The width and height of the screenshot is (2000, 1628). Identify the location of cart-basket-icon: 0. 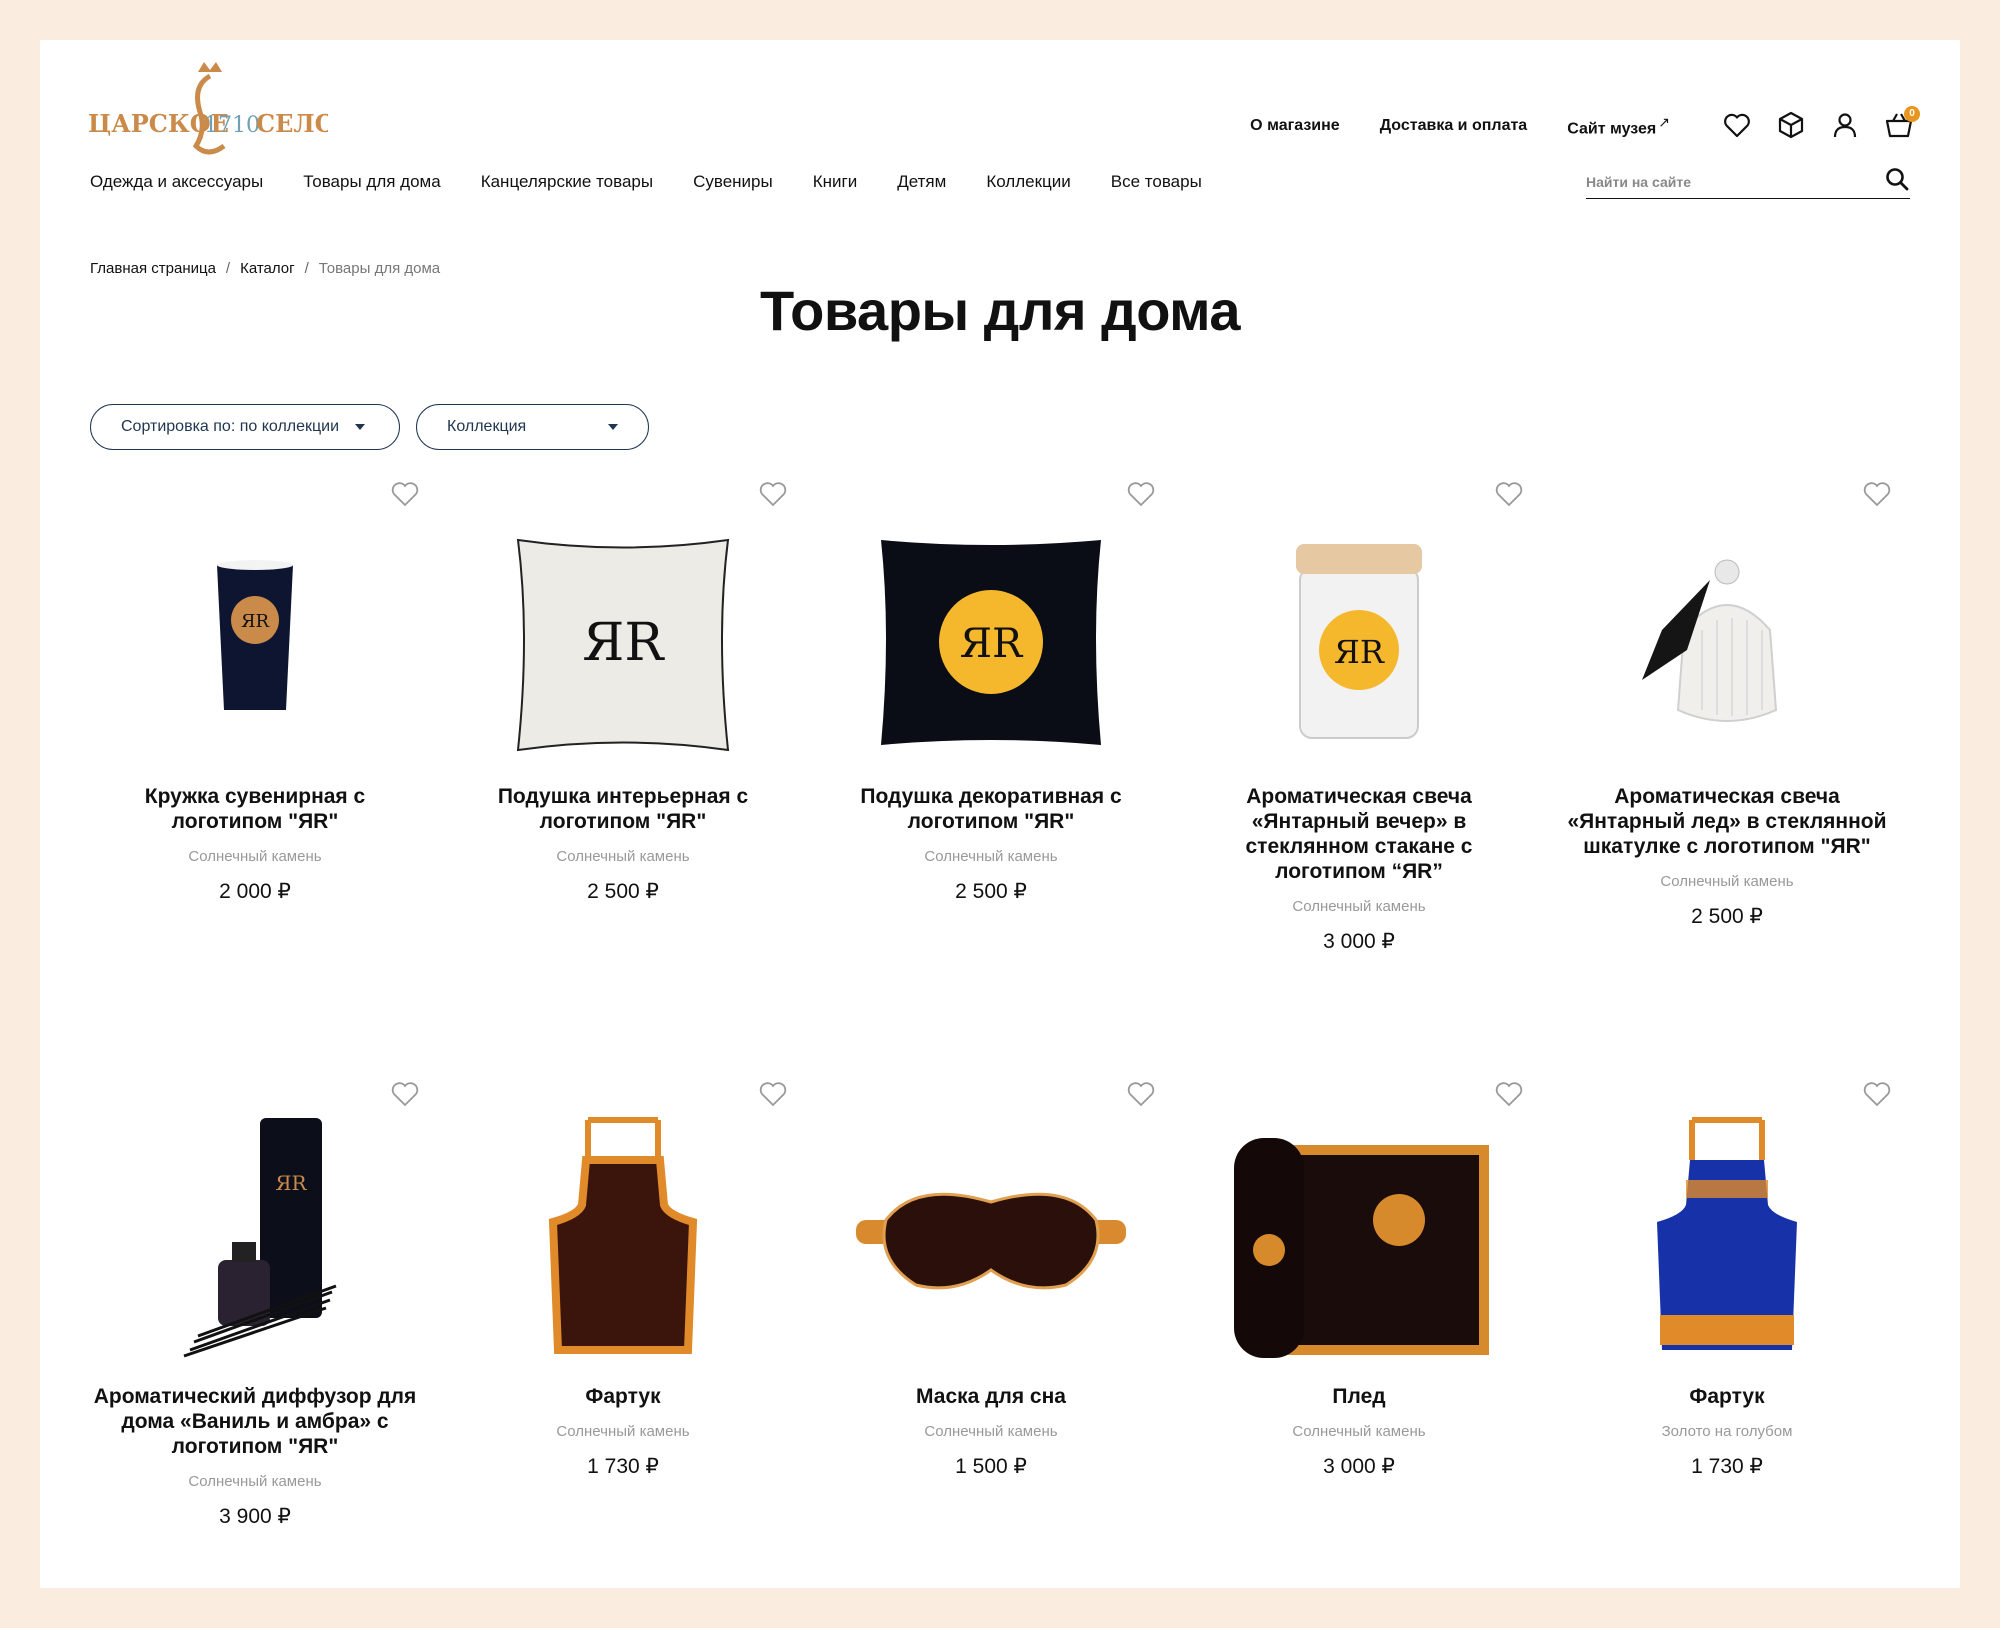
(1902, 124).